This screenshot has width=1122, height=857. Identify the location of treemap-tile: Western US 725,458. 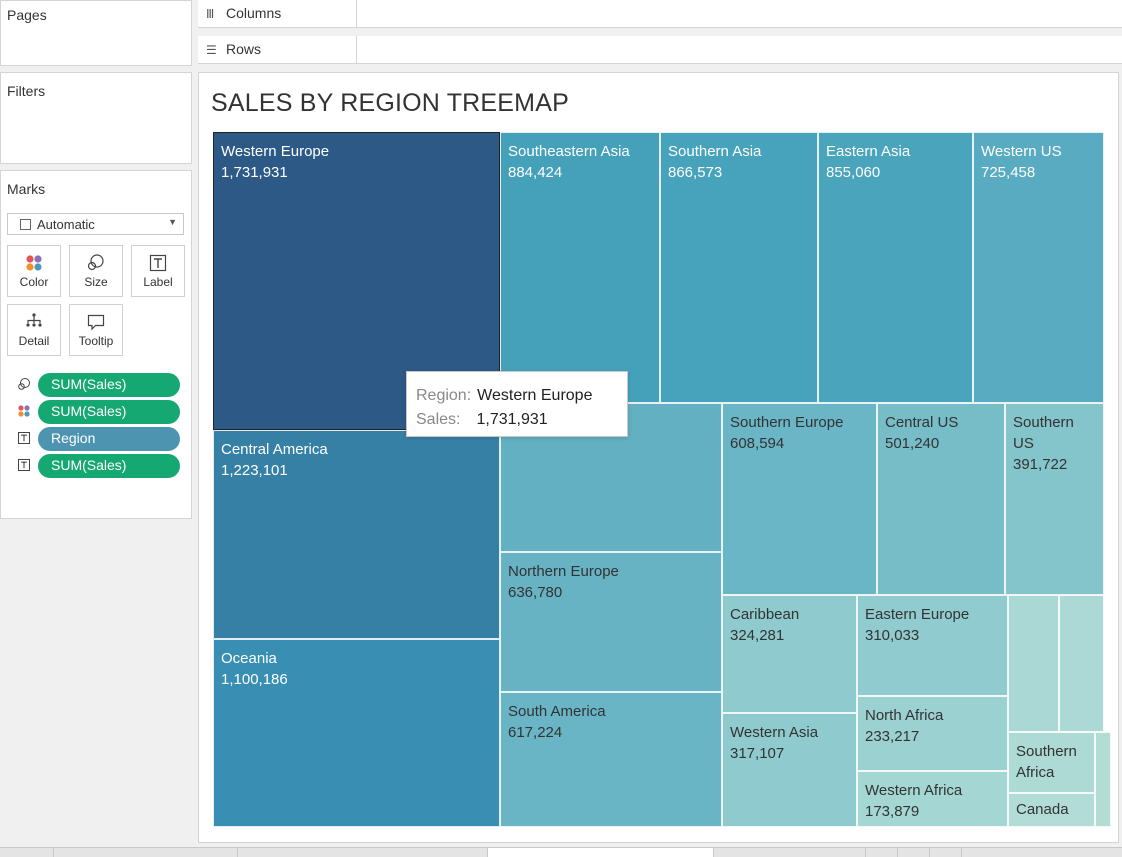
(1038, 267).